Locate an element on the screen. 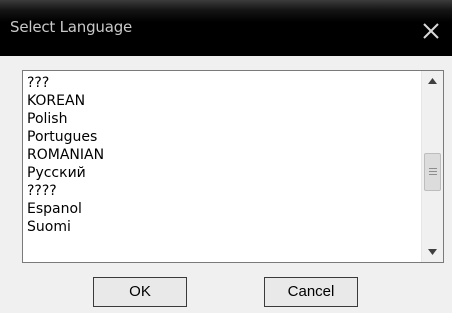  vertical-scrollbar is located at coordinates (432, 166).